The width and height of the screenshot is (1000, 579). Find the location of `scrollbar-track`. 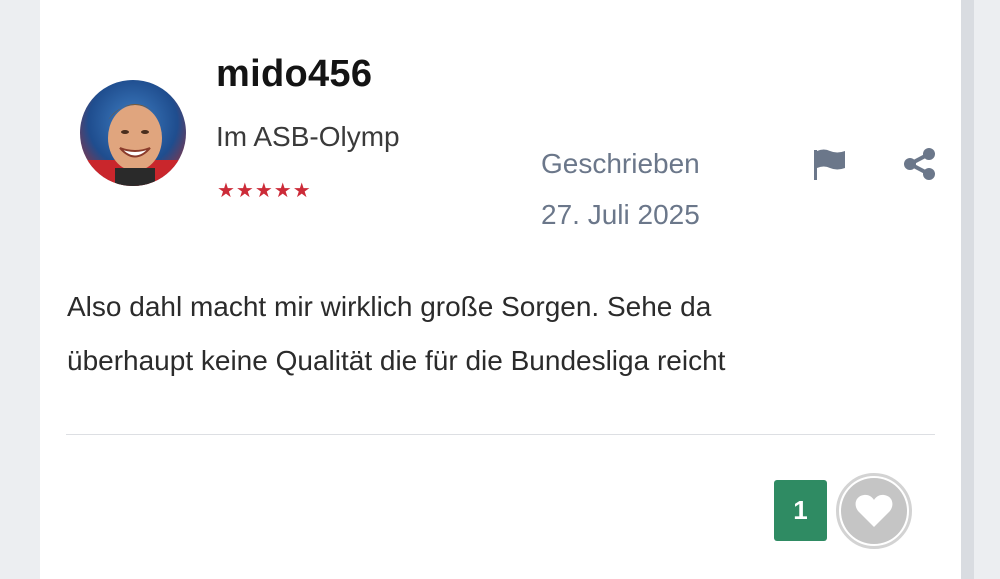

scrollbar-track is located at coordinates (967, 289).